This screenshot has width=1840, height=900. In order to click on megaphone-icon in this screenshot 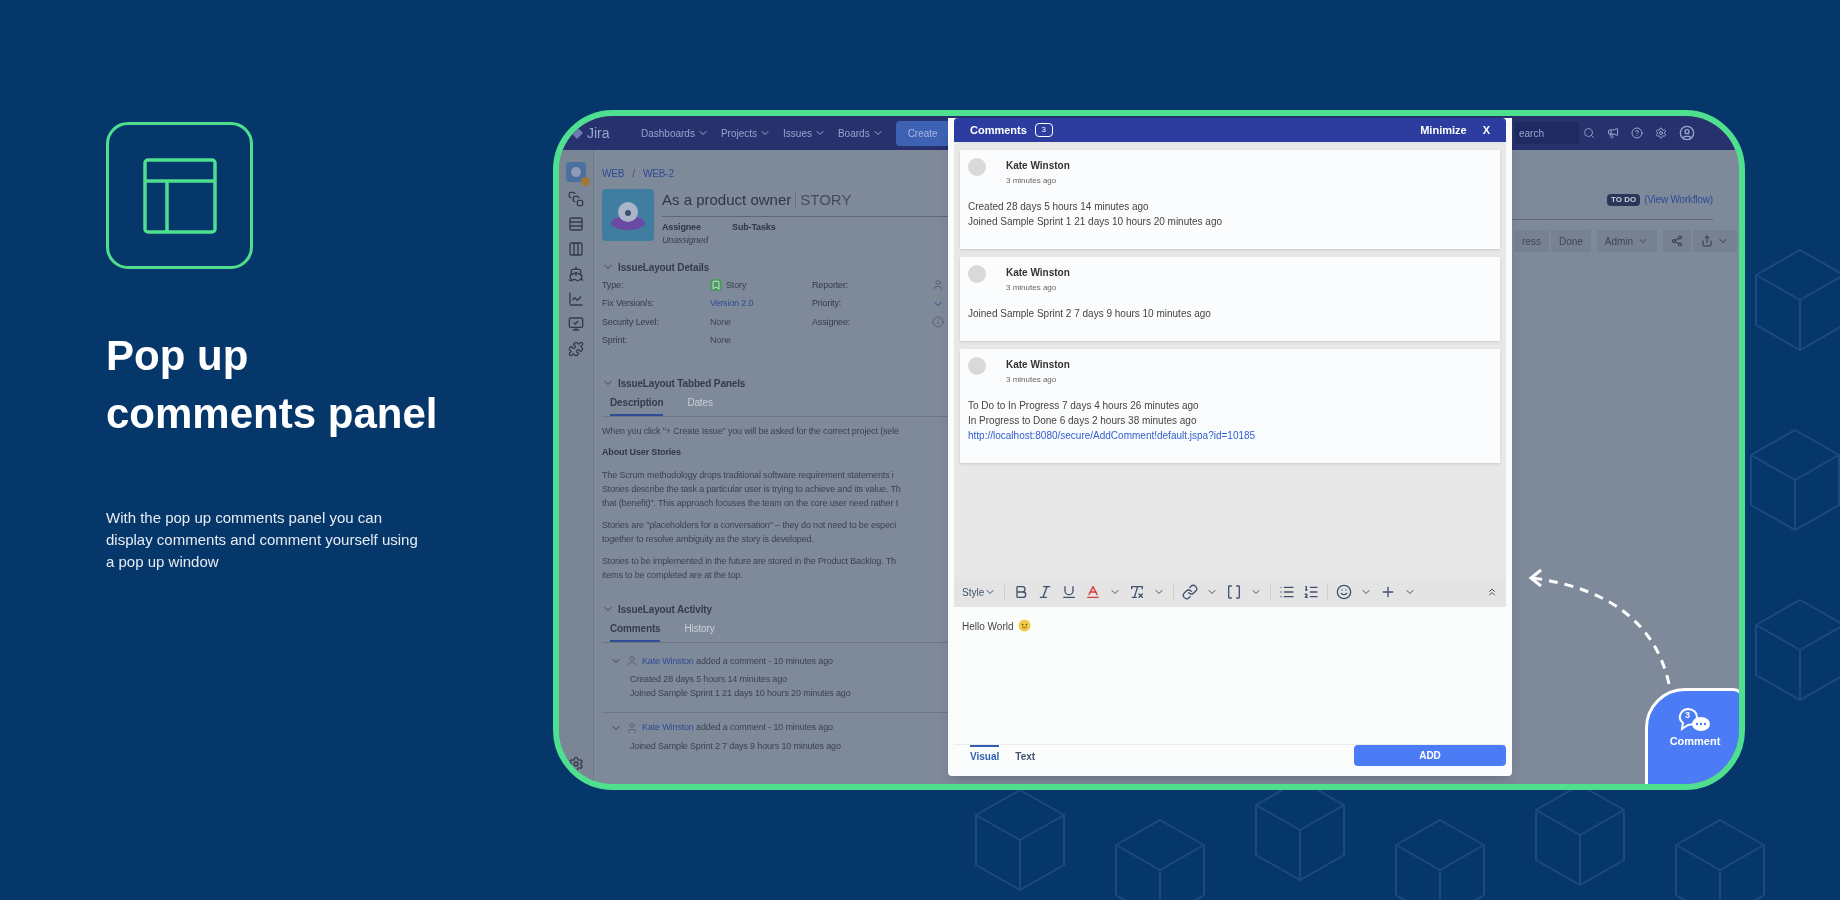, I will do `click(1613, 133)`.